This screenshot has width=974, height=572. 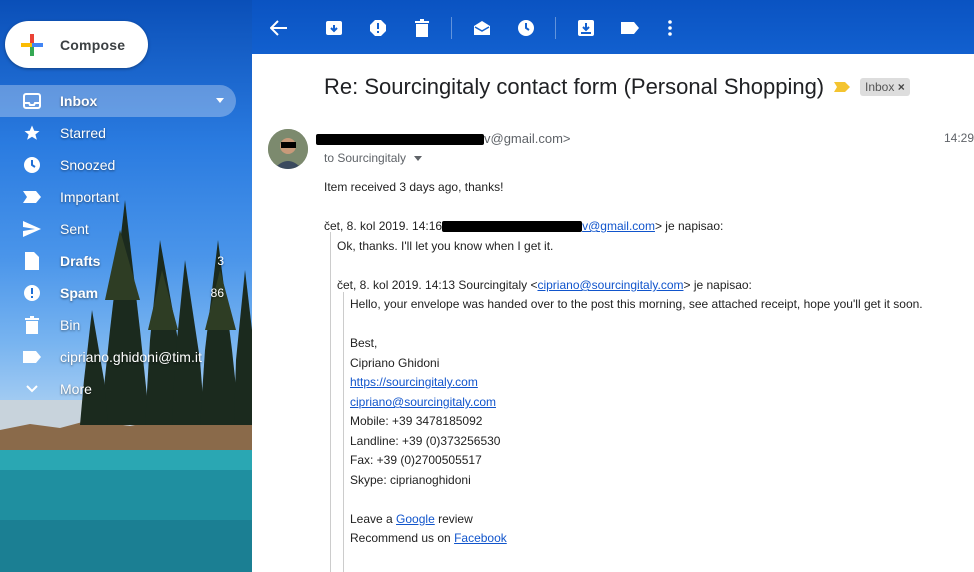 I want to click on leave-review-line: Leave a Google review, so click(x=411, y=519).